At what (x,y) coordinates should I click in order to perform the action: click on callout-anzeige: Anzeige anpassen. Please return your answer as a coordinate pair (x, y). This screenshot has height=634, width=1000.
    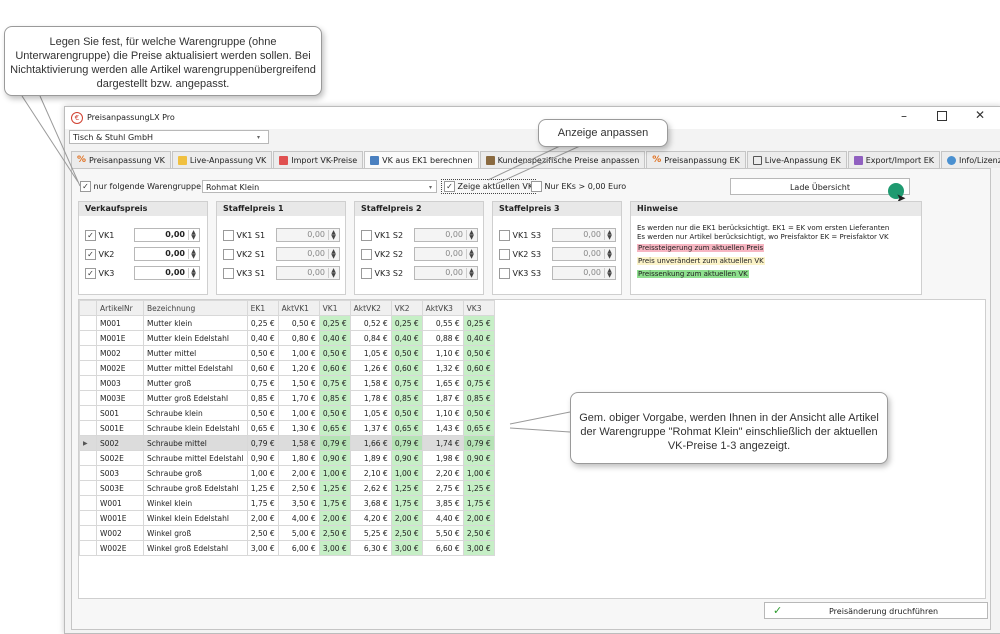
    Looking at the image, I should click on (603, 133).